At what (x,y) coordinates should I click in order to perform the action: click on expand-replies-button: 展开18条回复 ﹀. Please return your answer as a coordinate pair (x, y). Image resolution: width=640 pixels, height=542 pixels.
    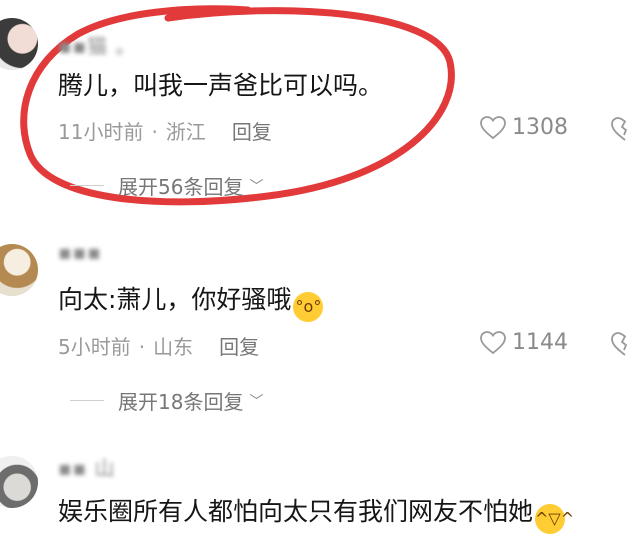
    Looking at the image, I should click on (166, 400).